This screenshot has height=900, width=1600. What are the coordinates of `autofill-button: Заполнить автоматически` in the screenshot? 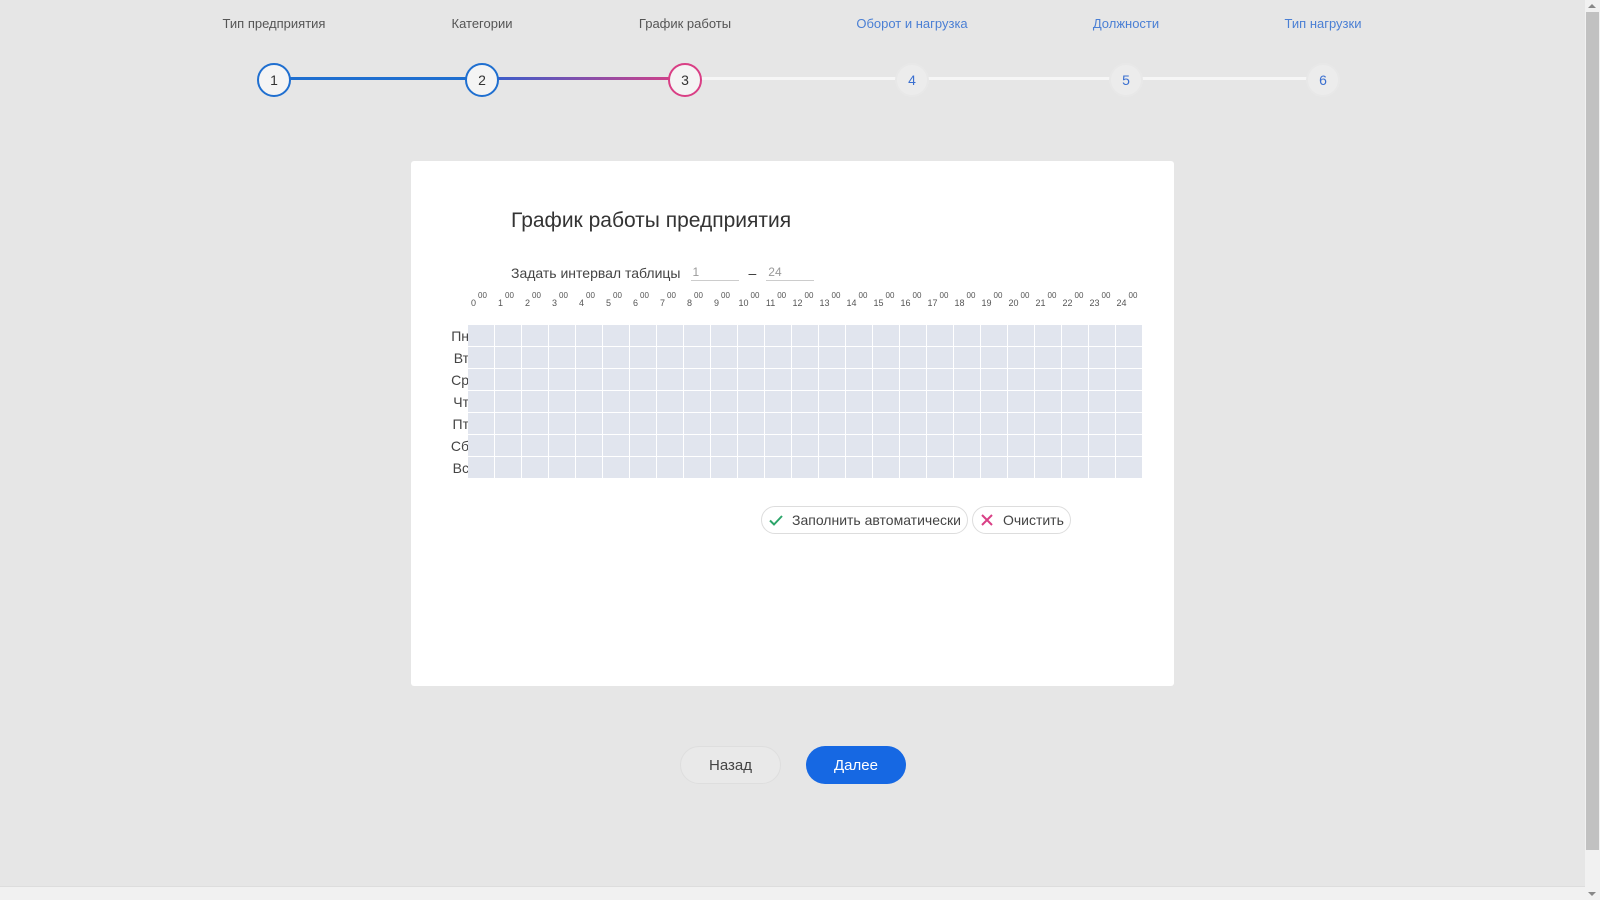 It's located at (864, 520).